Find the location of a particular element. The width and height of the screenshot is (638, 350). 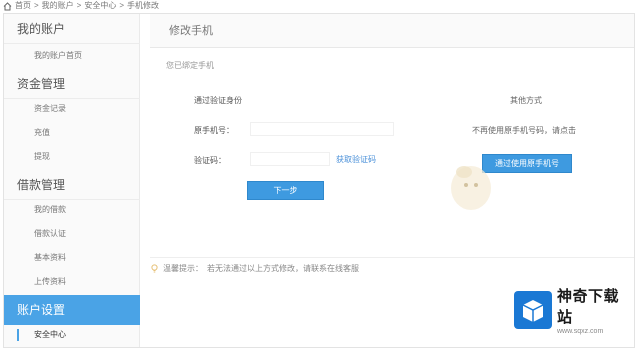

sidebar-item-my-loans: 我的借款 is located at coordinates (72, 210).